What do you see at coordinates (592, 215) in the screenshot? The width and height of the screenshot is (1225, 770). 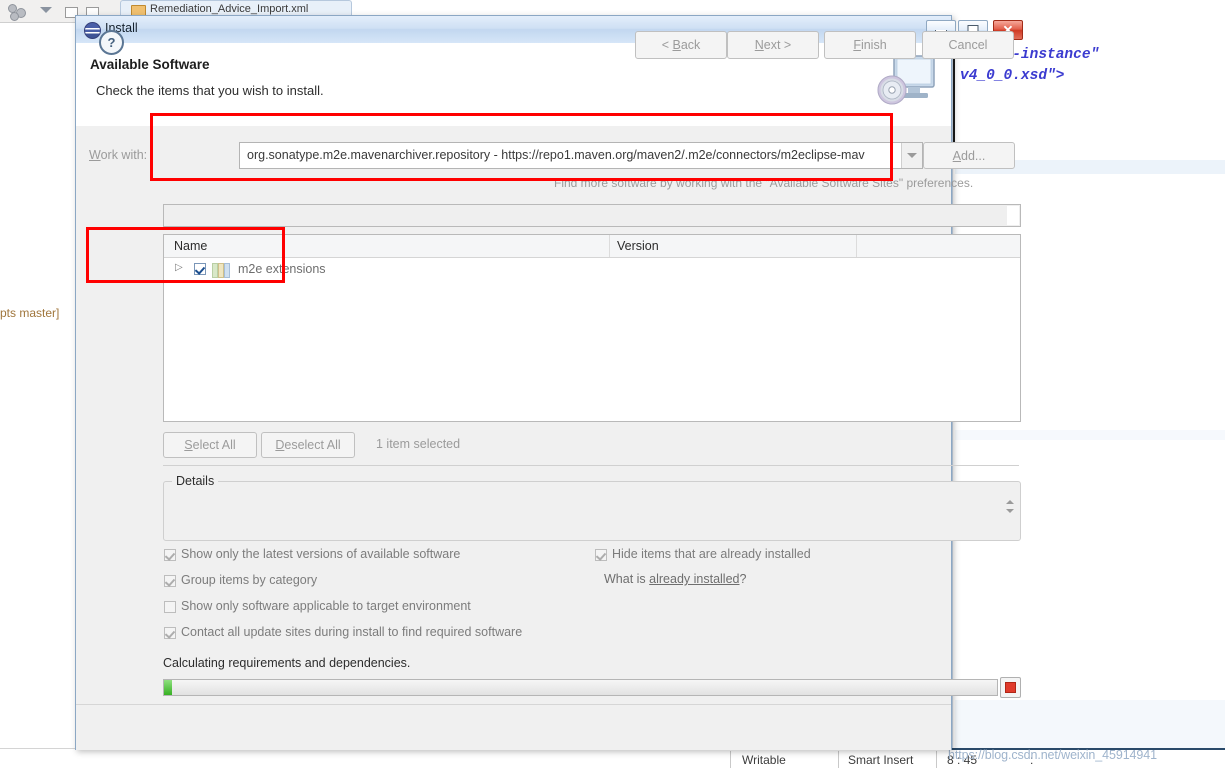 I see `filter-input` at bounding box center [592, 215].